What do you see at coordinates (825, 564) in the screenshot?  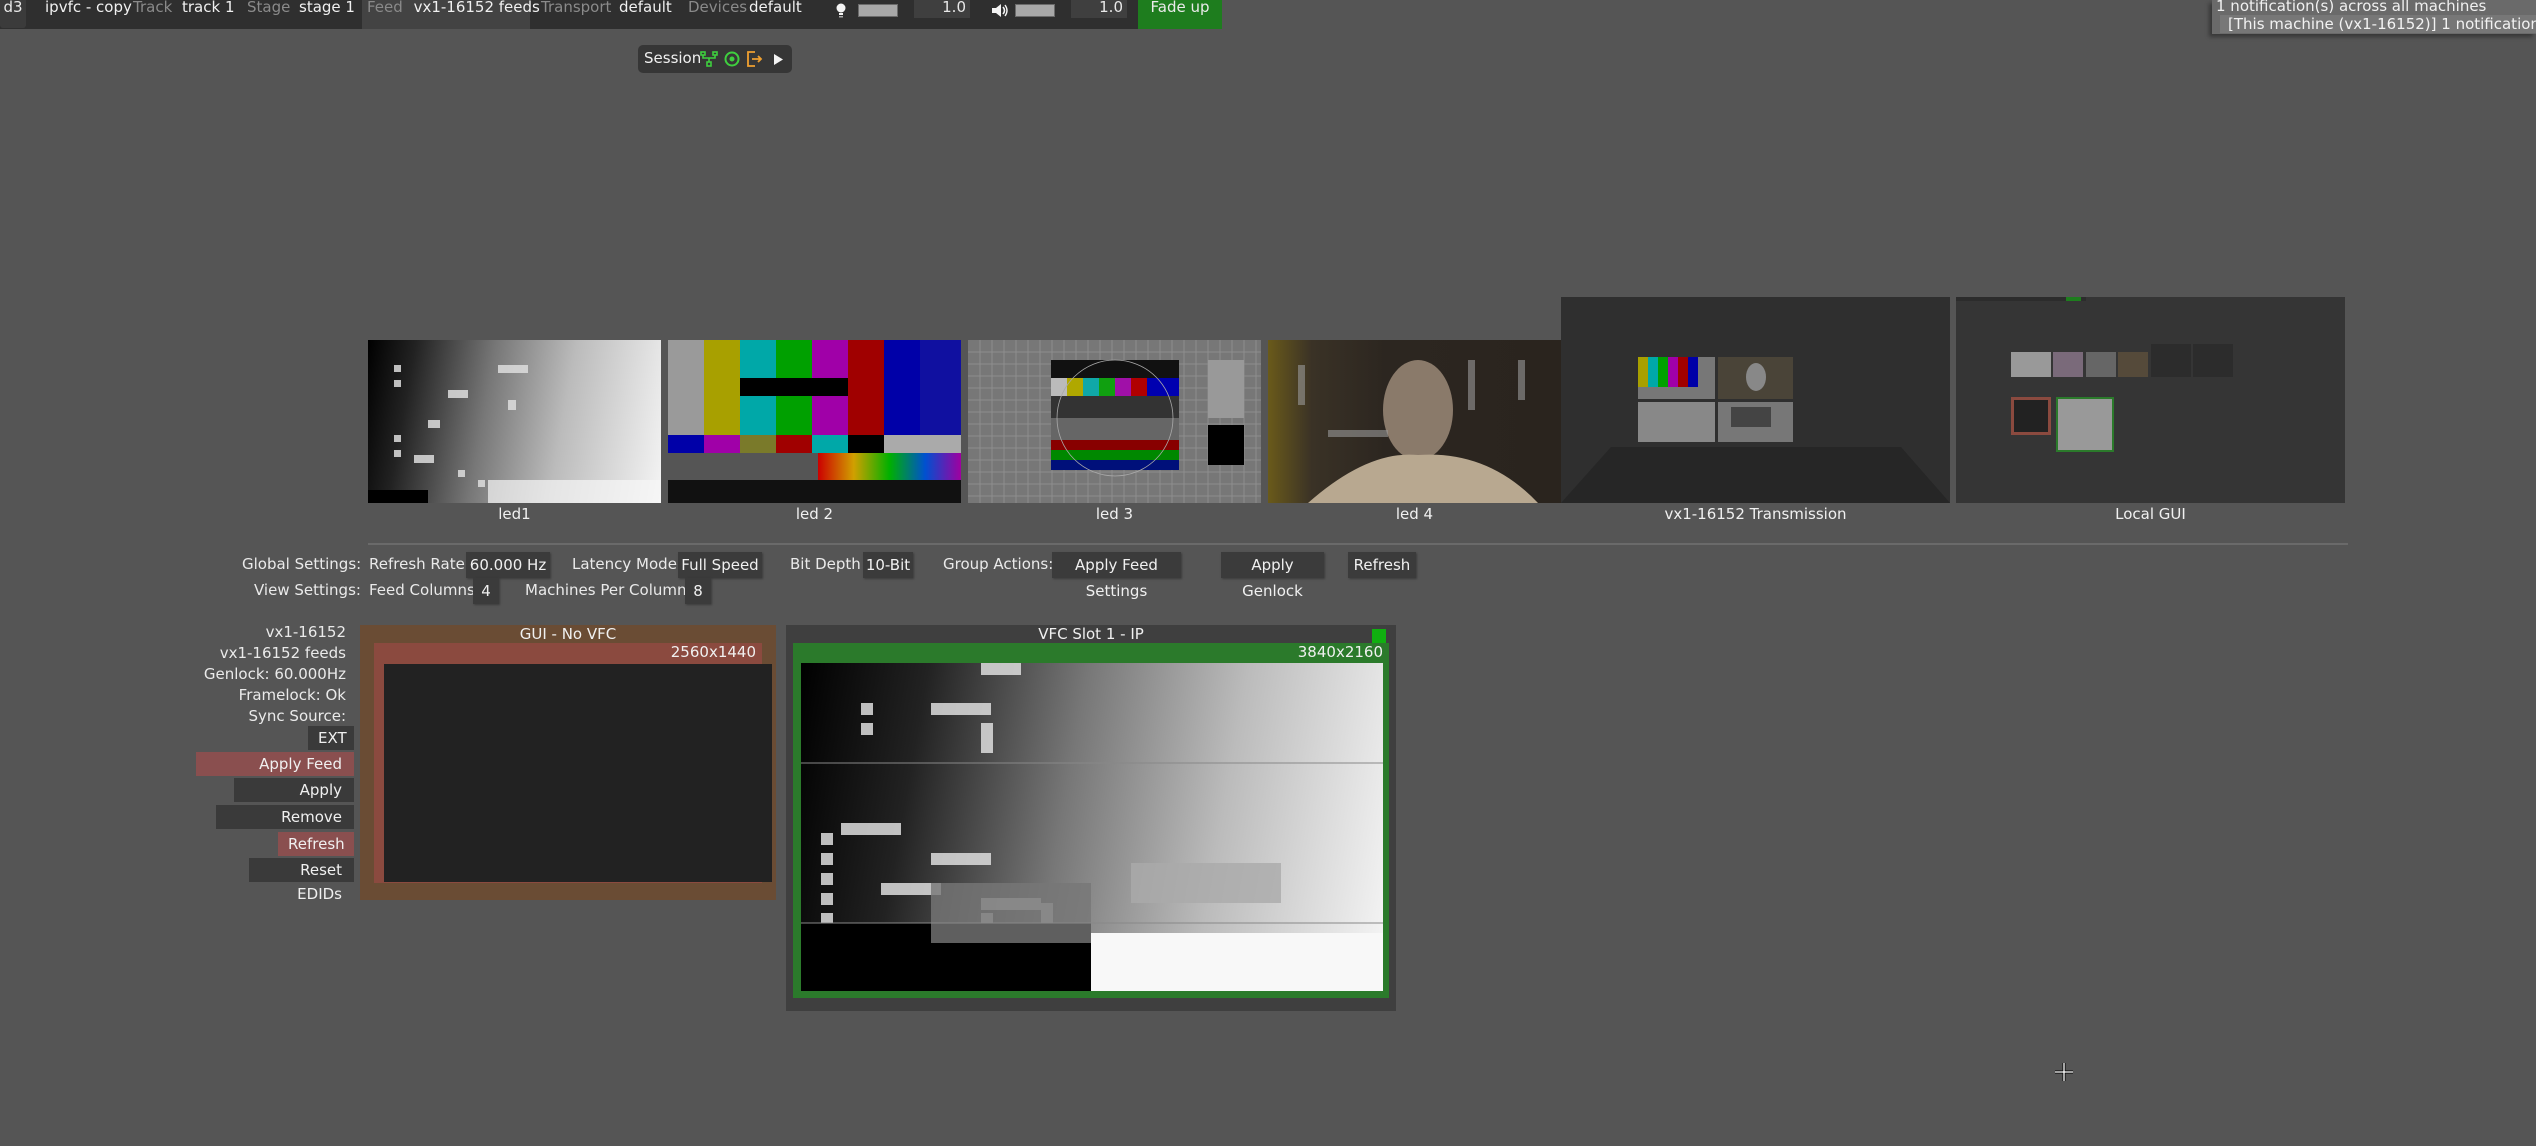 I see `bit-depth-label: Bit Depth` at bounding box center [825, 564].